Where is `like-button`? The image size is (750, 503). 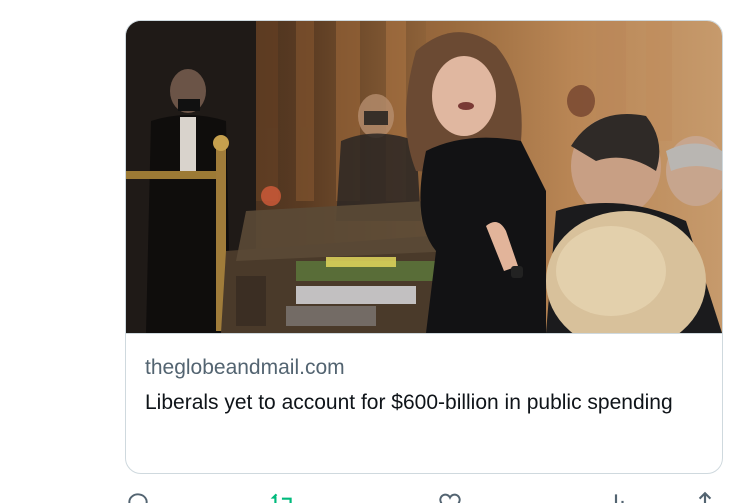 like-button is located at coordinates (455, 496).